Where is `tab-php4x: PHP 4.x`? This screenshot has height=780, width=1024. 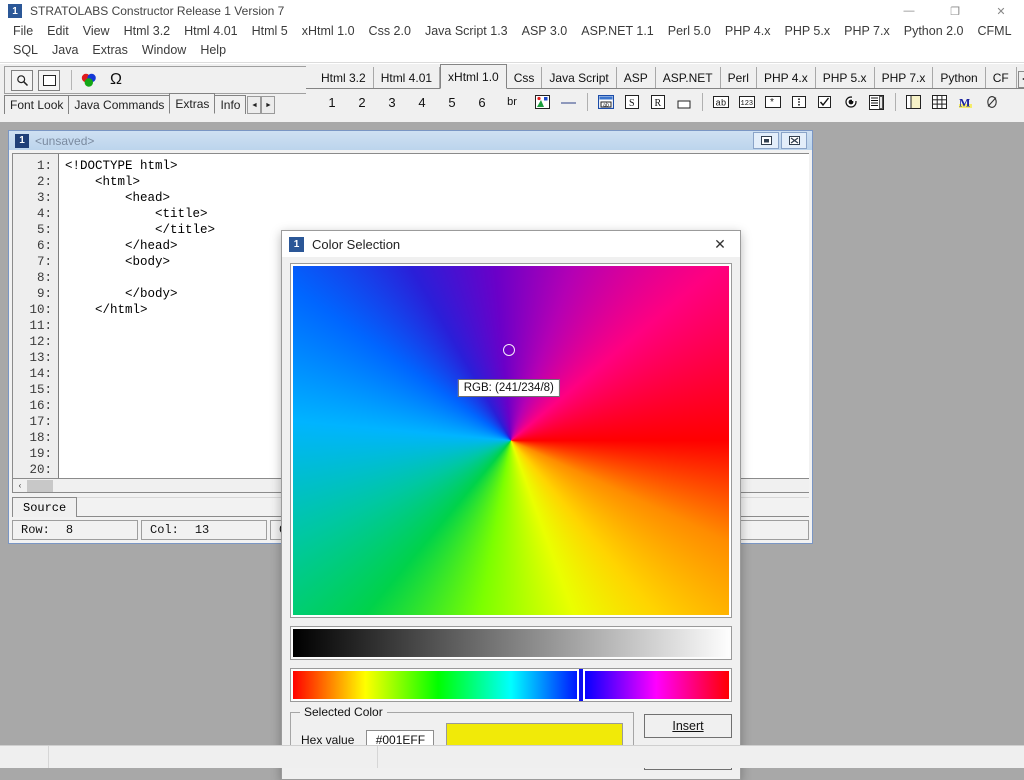 tab-php4x: PHP 4.x is located at coordinates (786, 77).